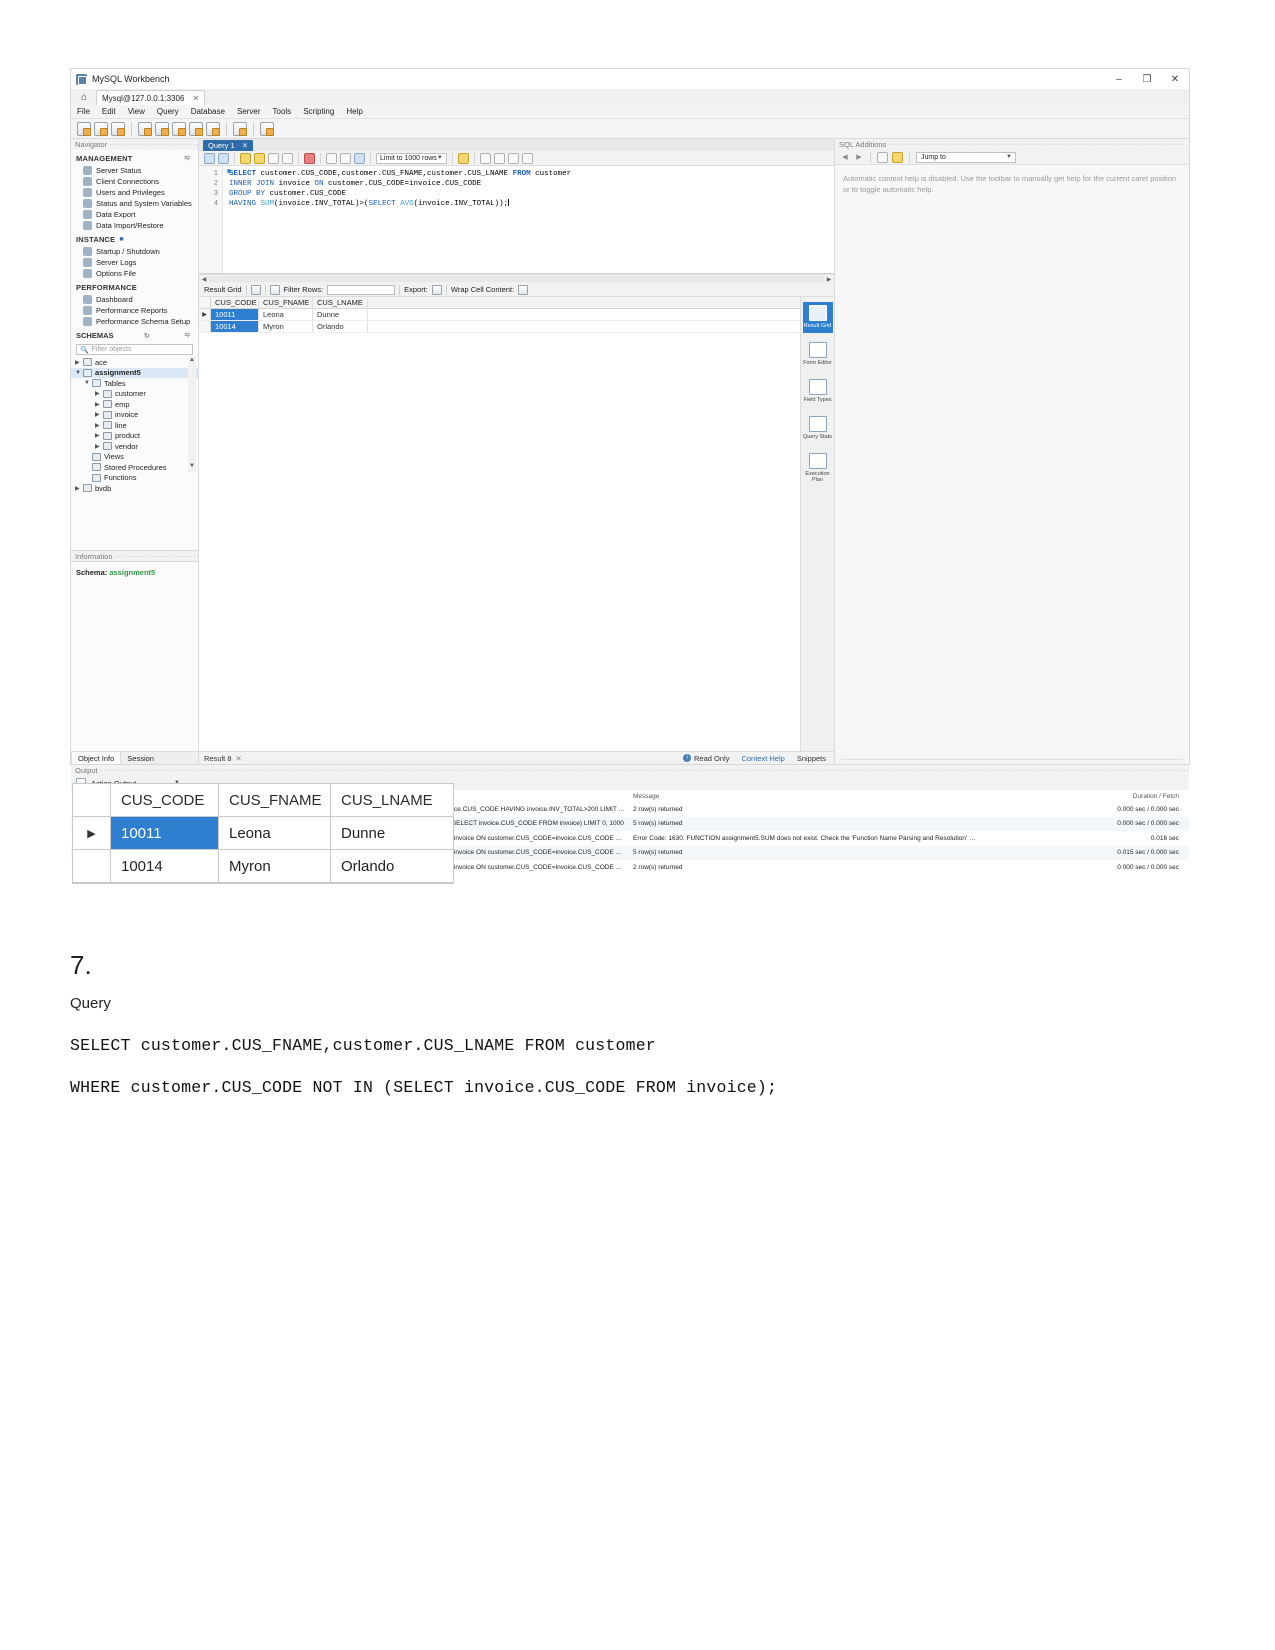 The image size is (1275, 1650). What do you see at coordinates (223, 158) in the screenshot?
I see `save-script-icon` at bounding box center [223, 158].